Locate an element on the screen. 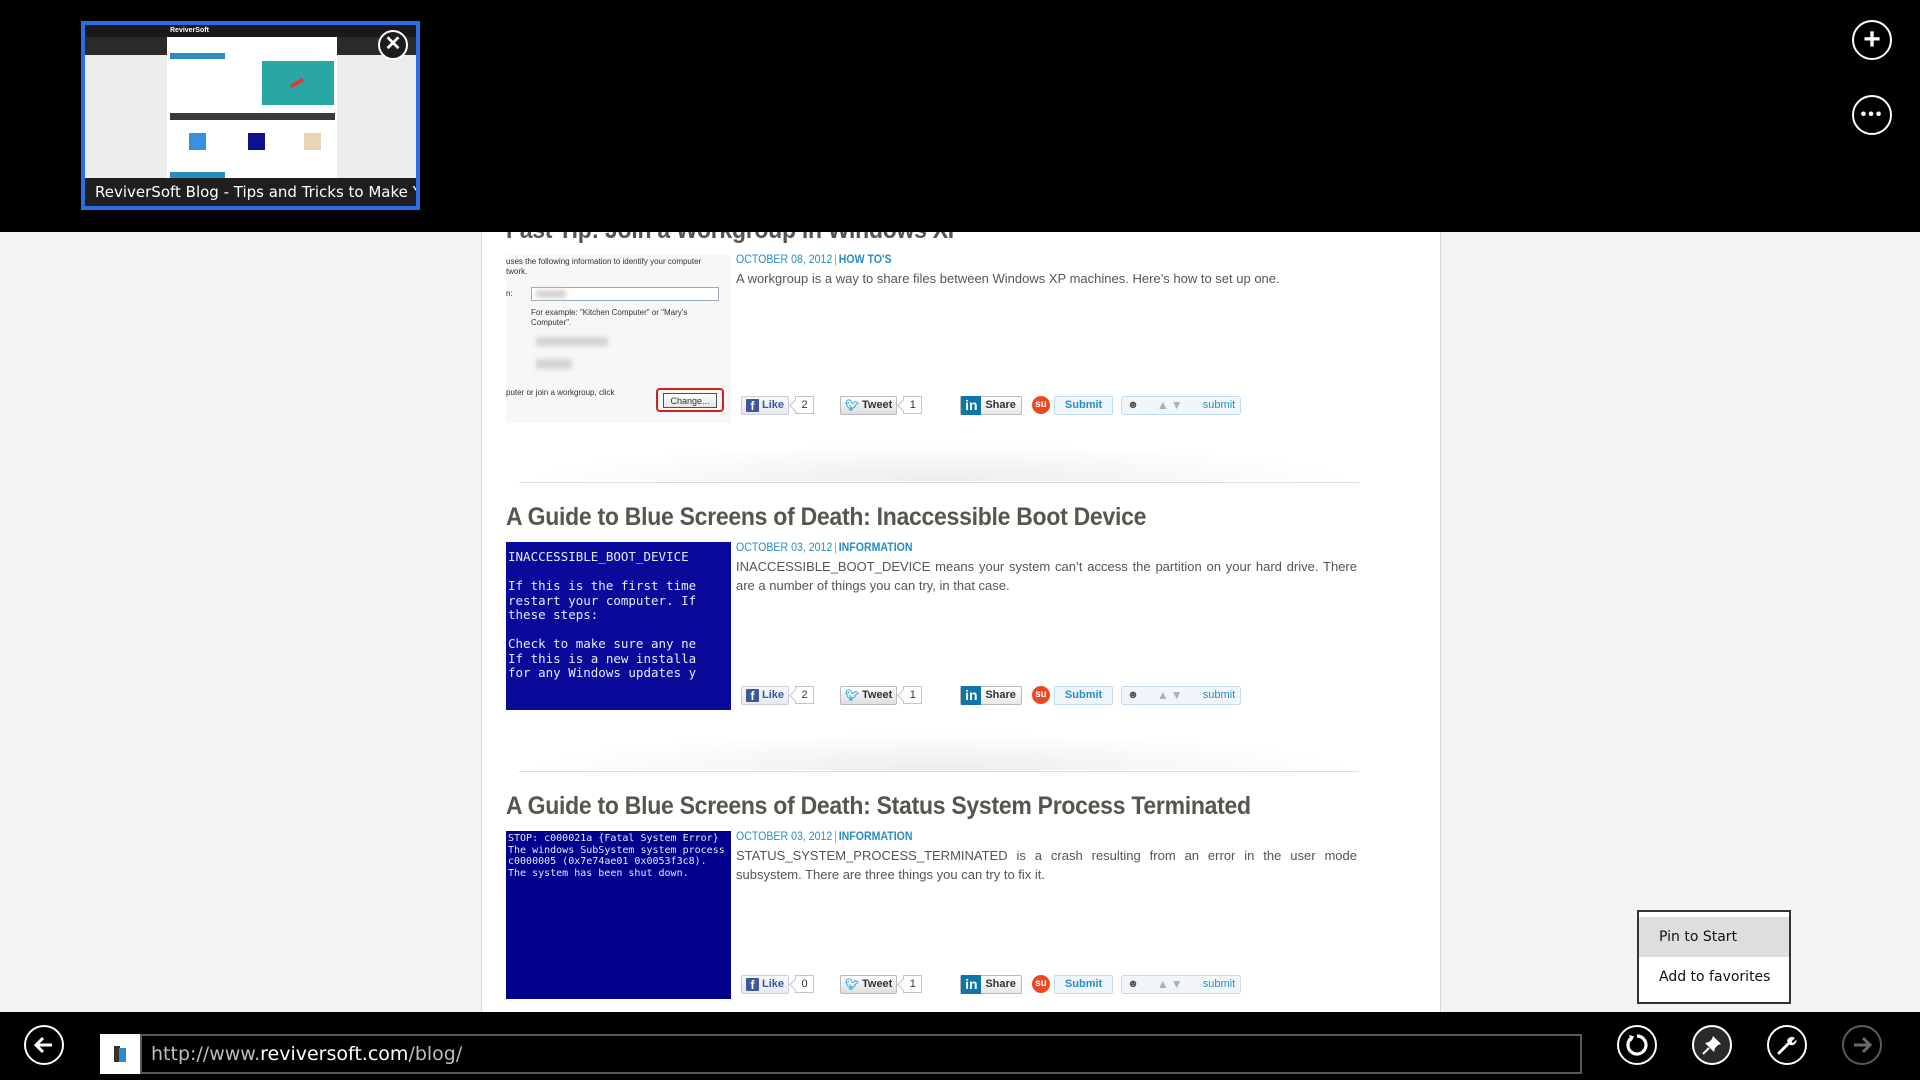 The height and width of the screenshot is (1080, 1920). post-date: OCTOBER 08, 2012 is located at coordinates (784, 260).